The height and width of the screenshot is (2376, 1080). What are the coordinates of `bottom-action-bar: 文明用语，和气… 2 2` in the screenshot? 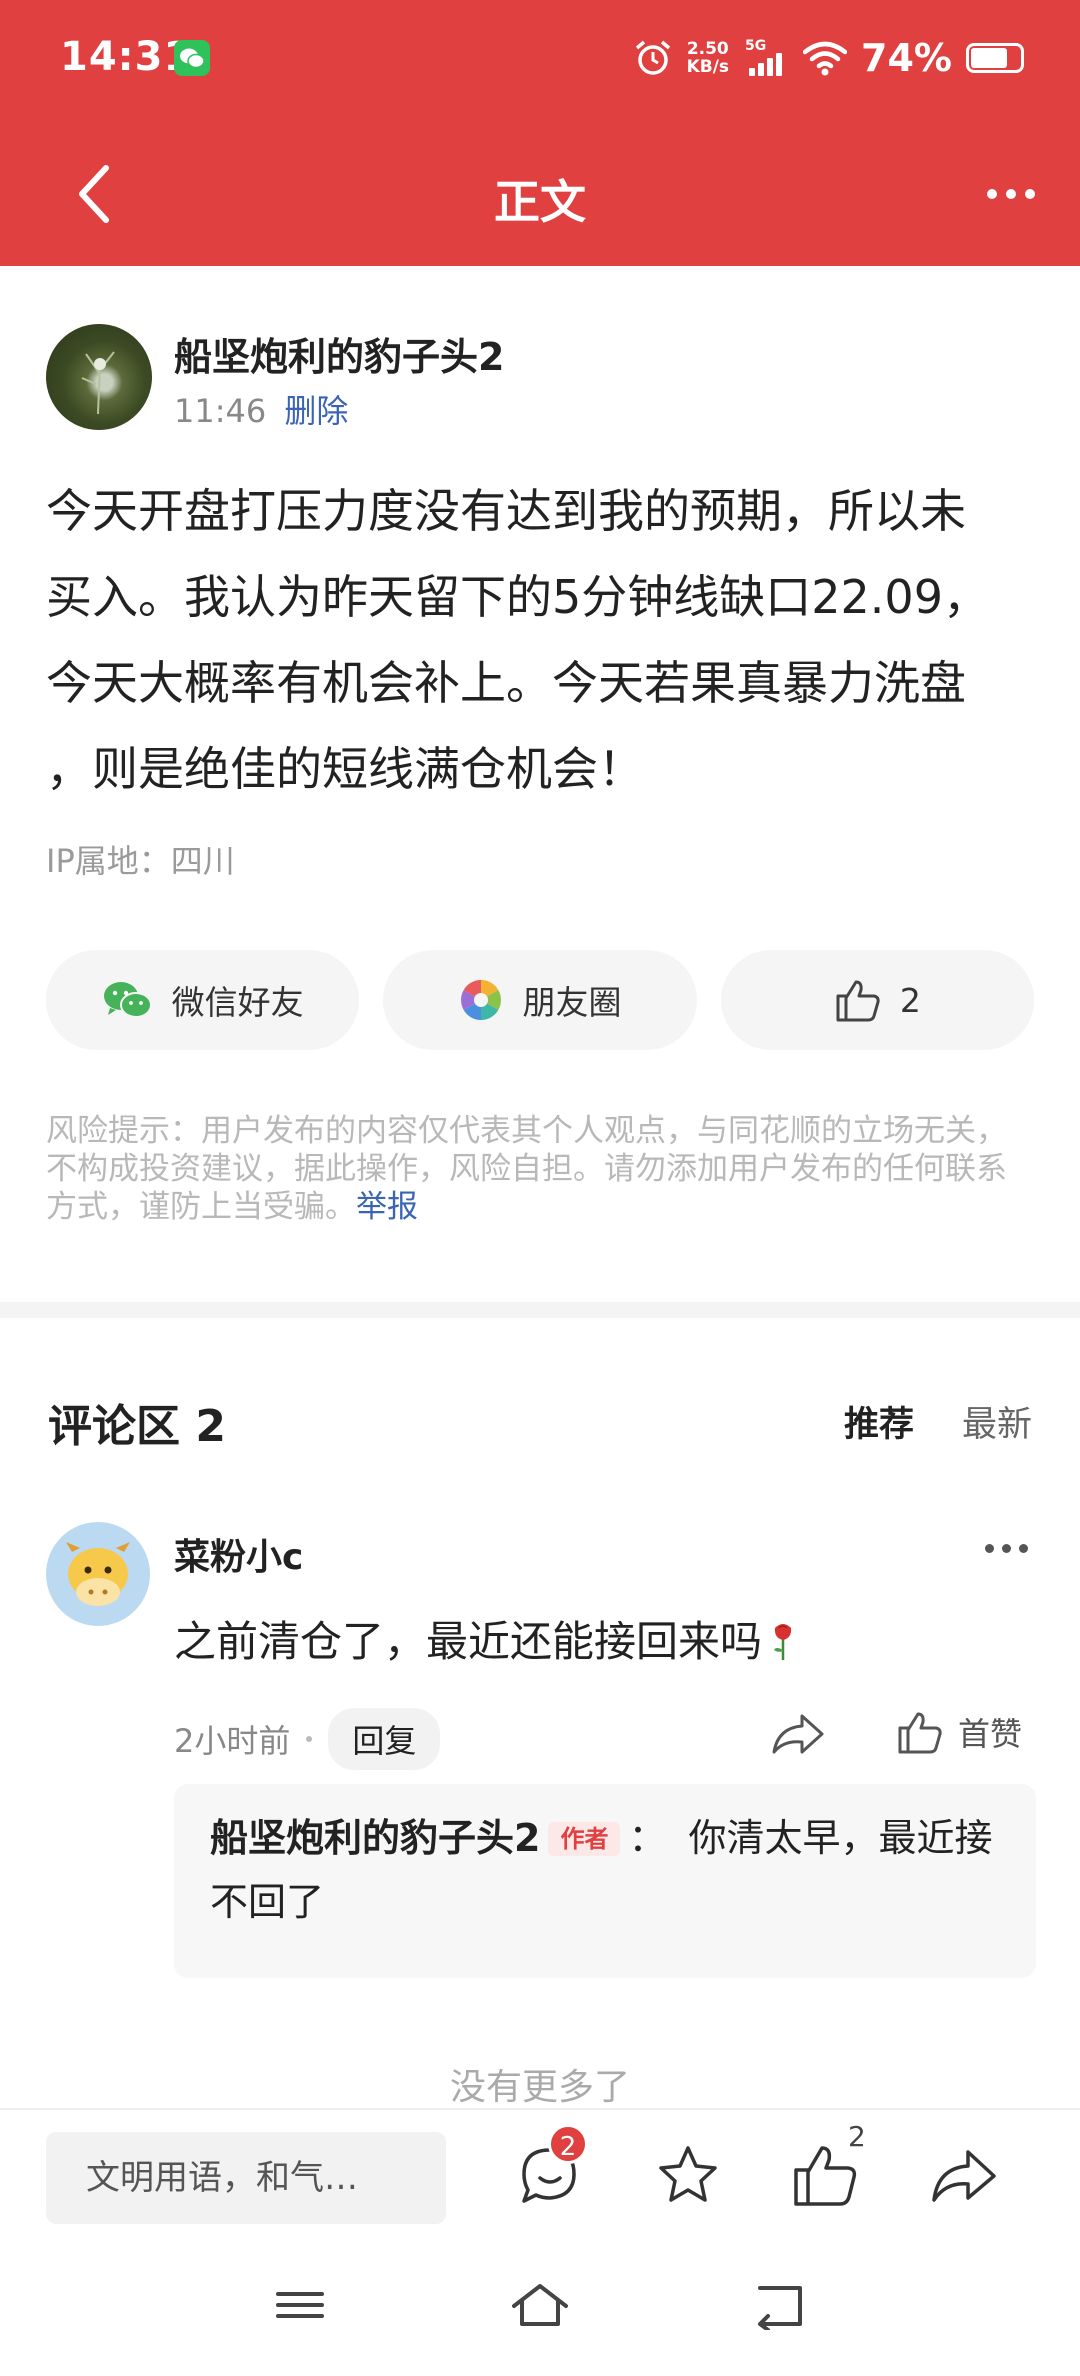 It's located at (540, 2242).